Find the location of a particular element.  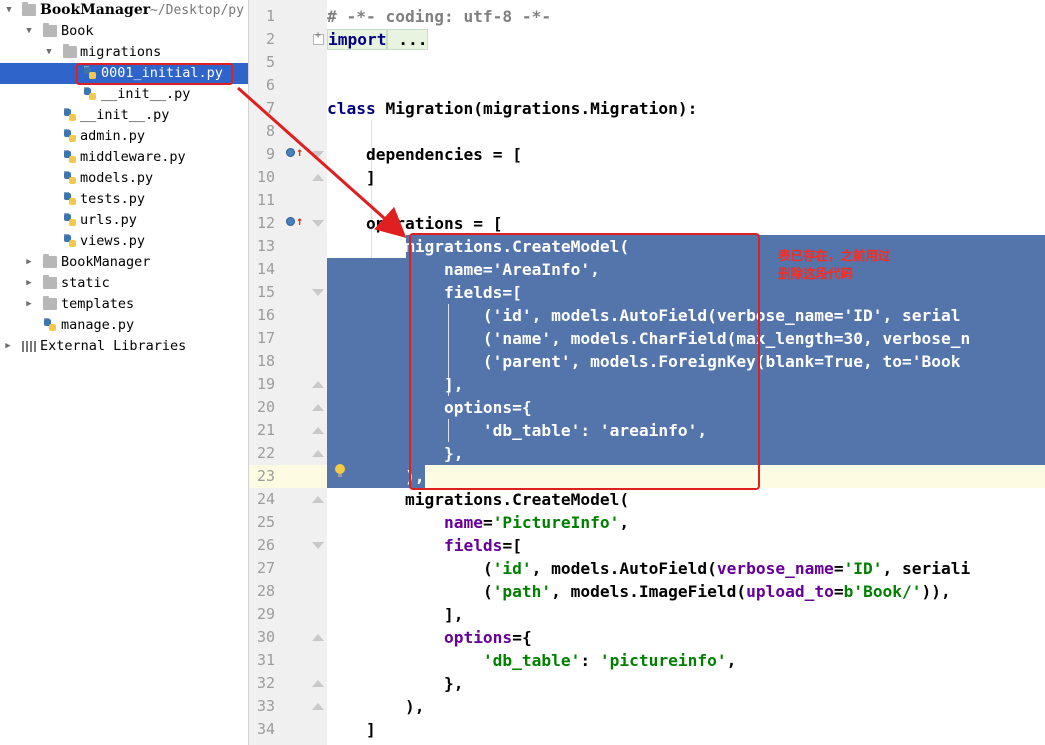

tree-item-models: models.py is located at coordinates (124, 178).